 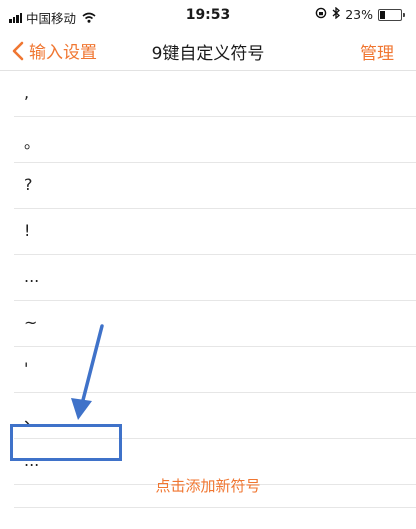 I want to click on symbol-item: ?, so click(x=215, y=186).